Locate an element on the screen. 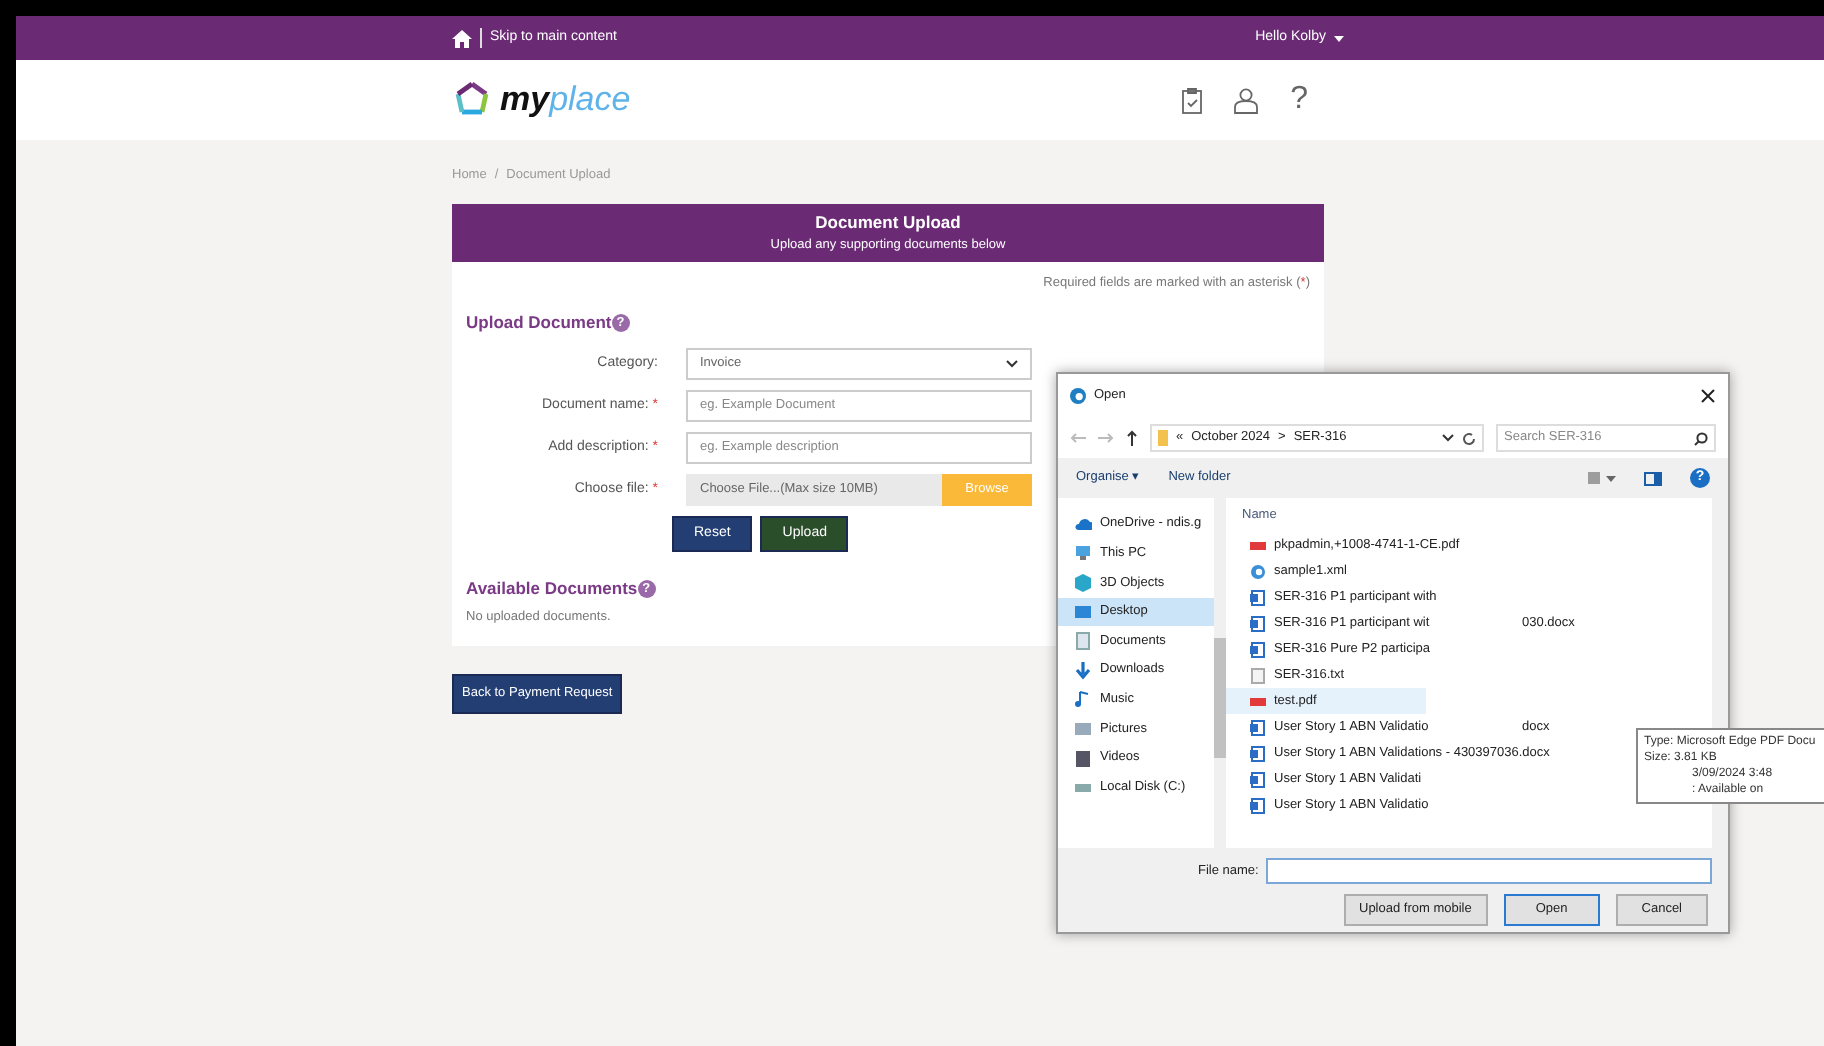 The image size is (1824, 1046). folder-icon is located at coordinates (1163, 438).